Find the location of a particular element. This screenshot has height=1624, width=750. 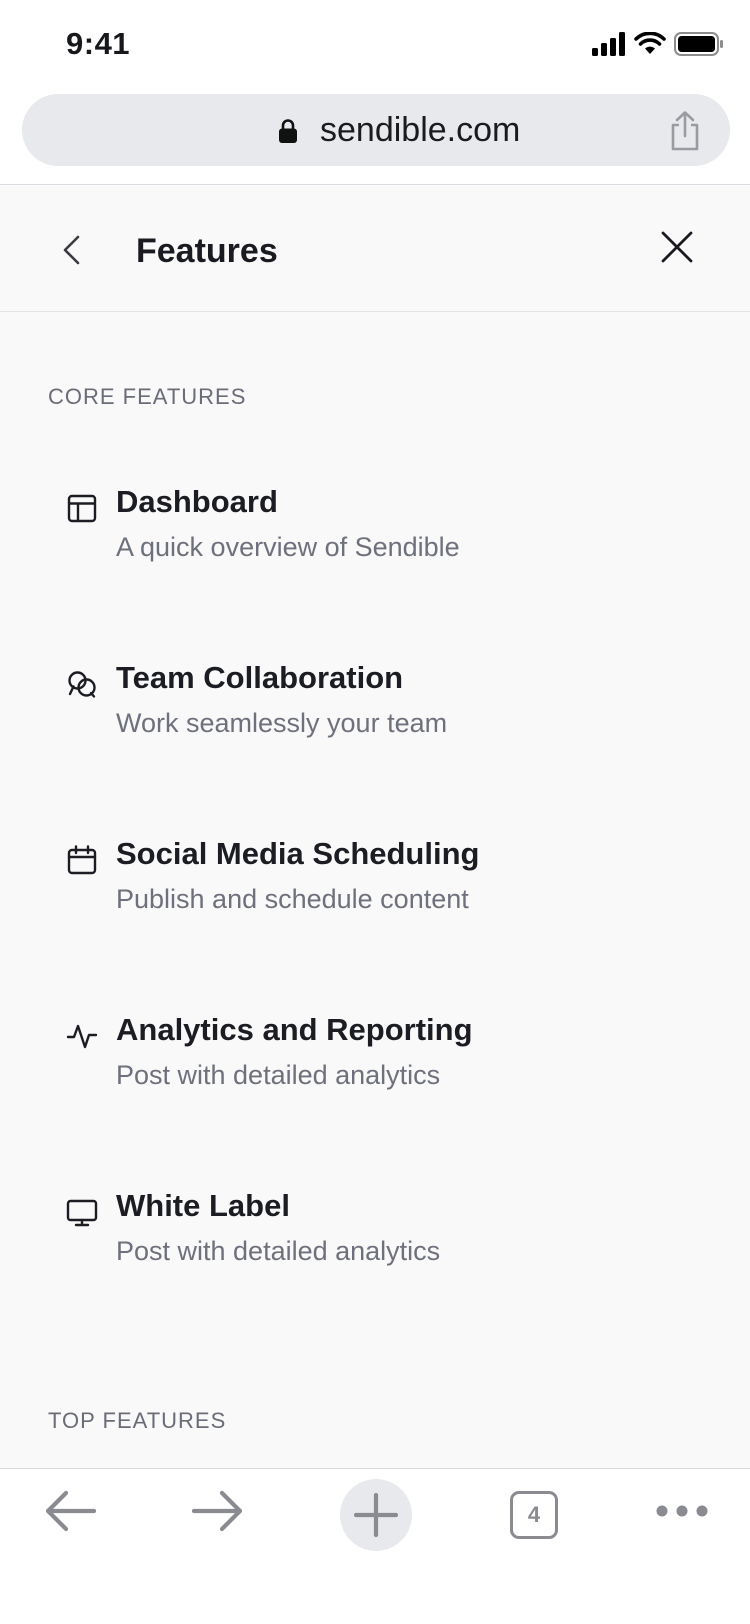

feature-title: Analytics and Reporting is located at coordinates (294, 1029).